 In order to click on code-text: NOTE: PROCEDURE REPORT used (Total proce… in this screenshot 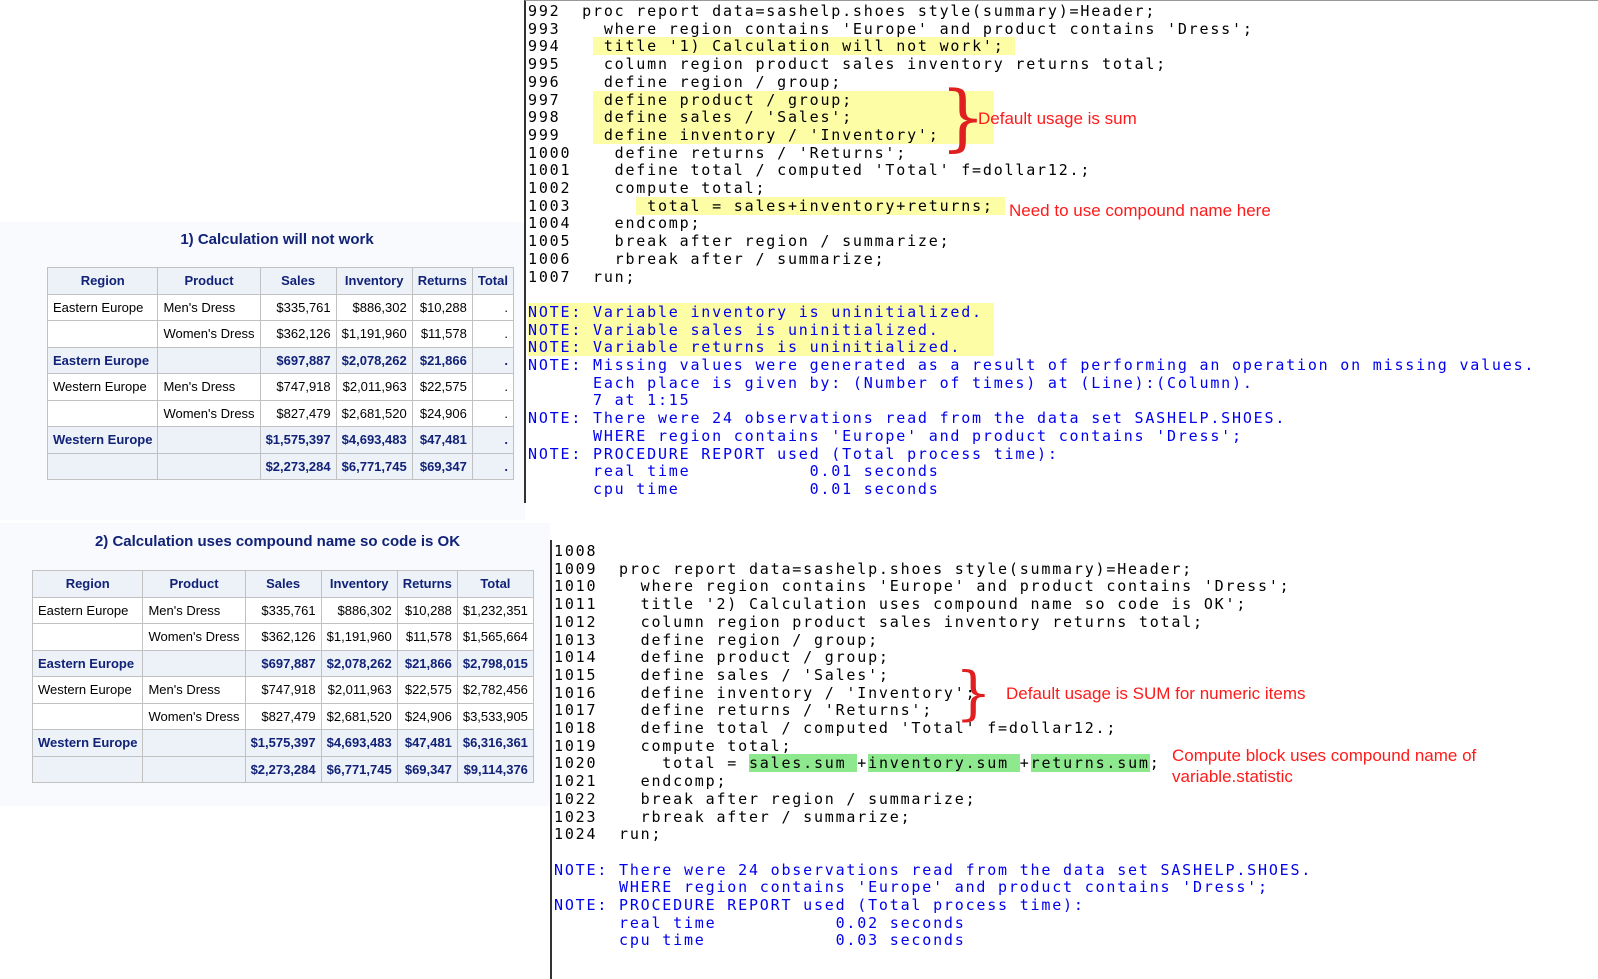, I will do `click(819, 905)`.